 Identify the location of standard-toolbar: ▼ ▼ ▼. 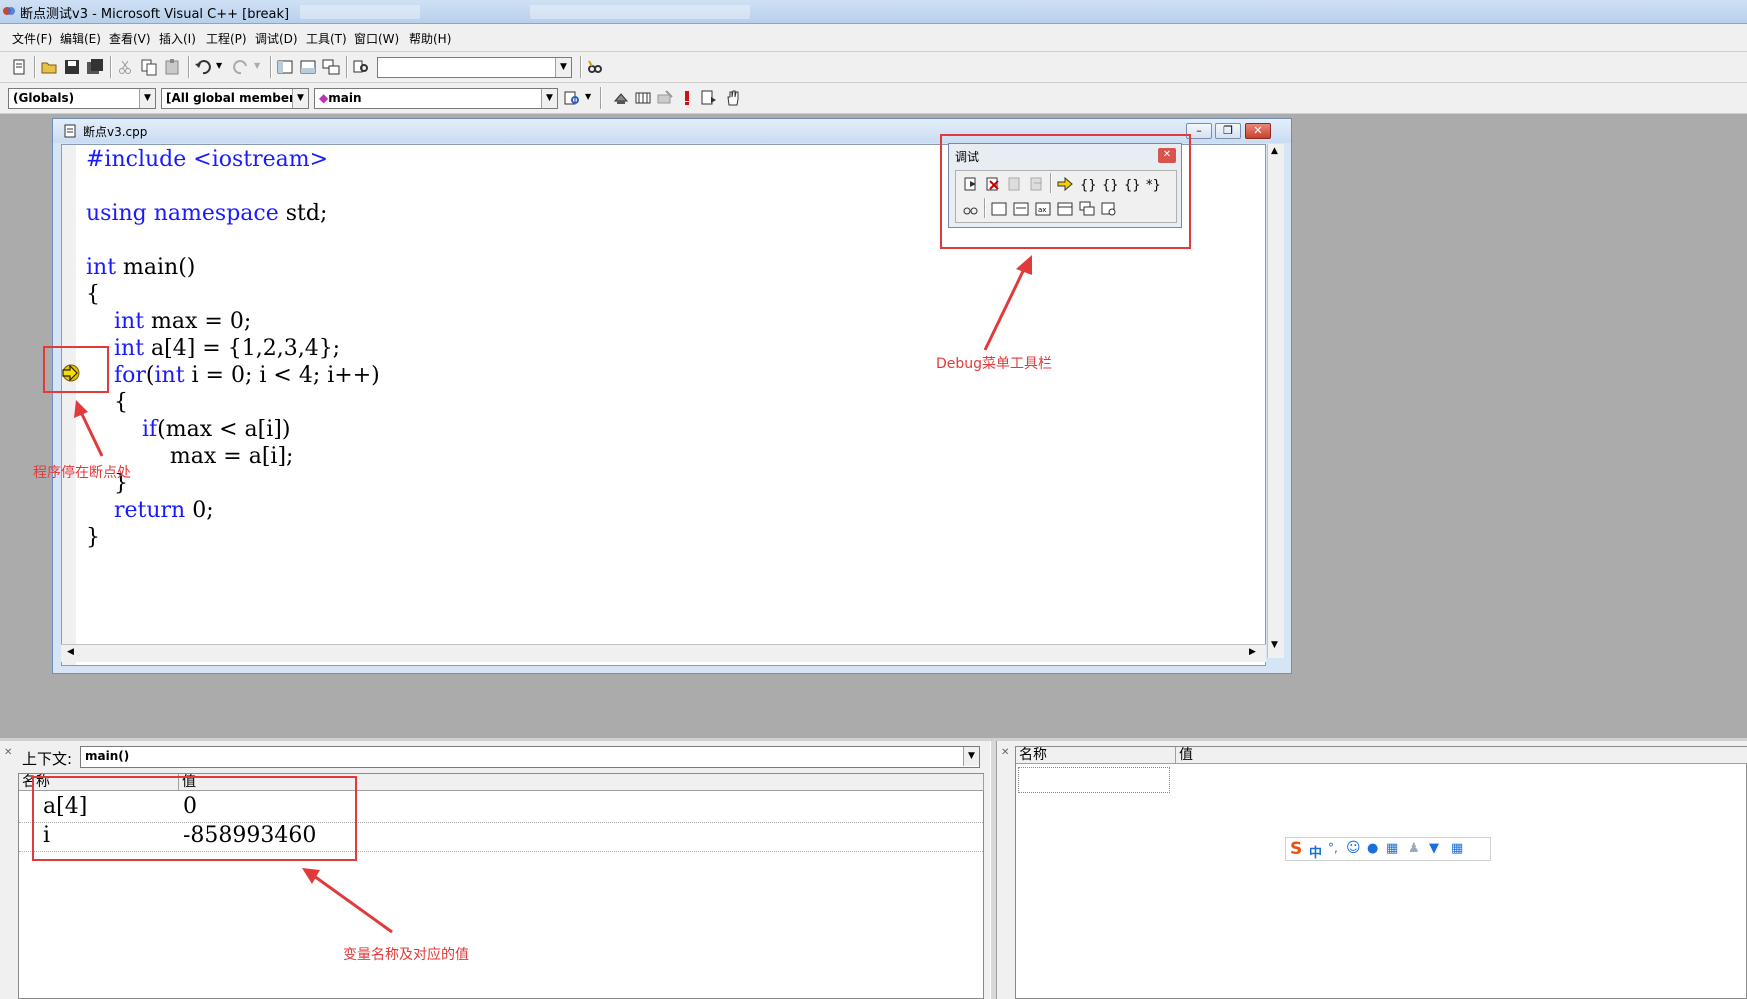
(873, 67).